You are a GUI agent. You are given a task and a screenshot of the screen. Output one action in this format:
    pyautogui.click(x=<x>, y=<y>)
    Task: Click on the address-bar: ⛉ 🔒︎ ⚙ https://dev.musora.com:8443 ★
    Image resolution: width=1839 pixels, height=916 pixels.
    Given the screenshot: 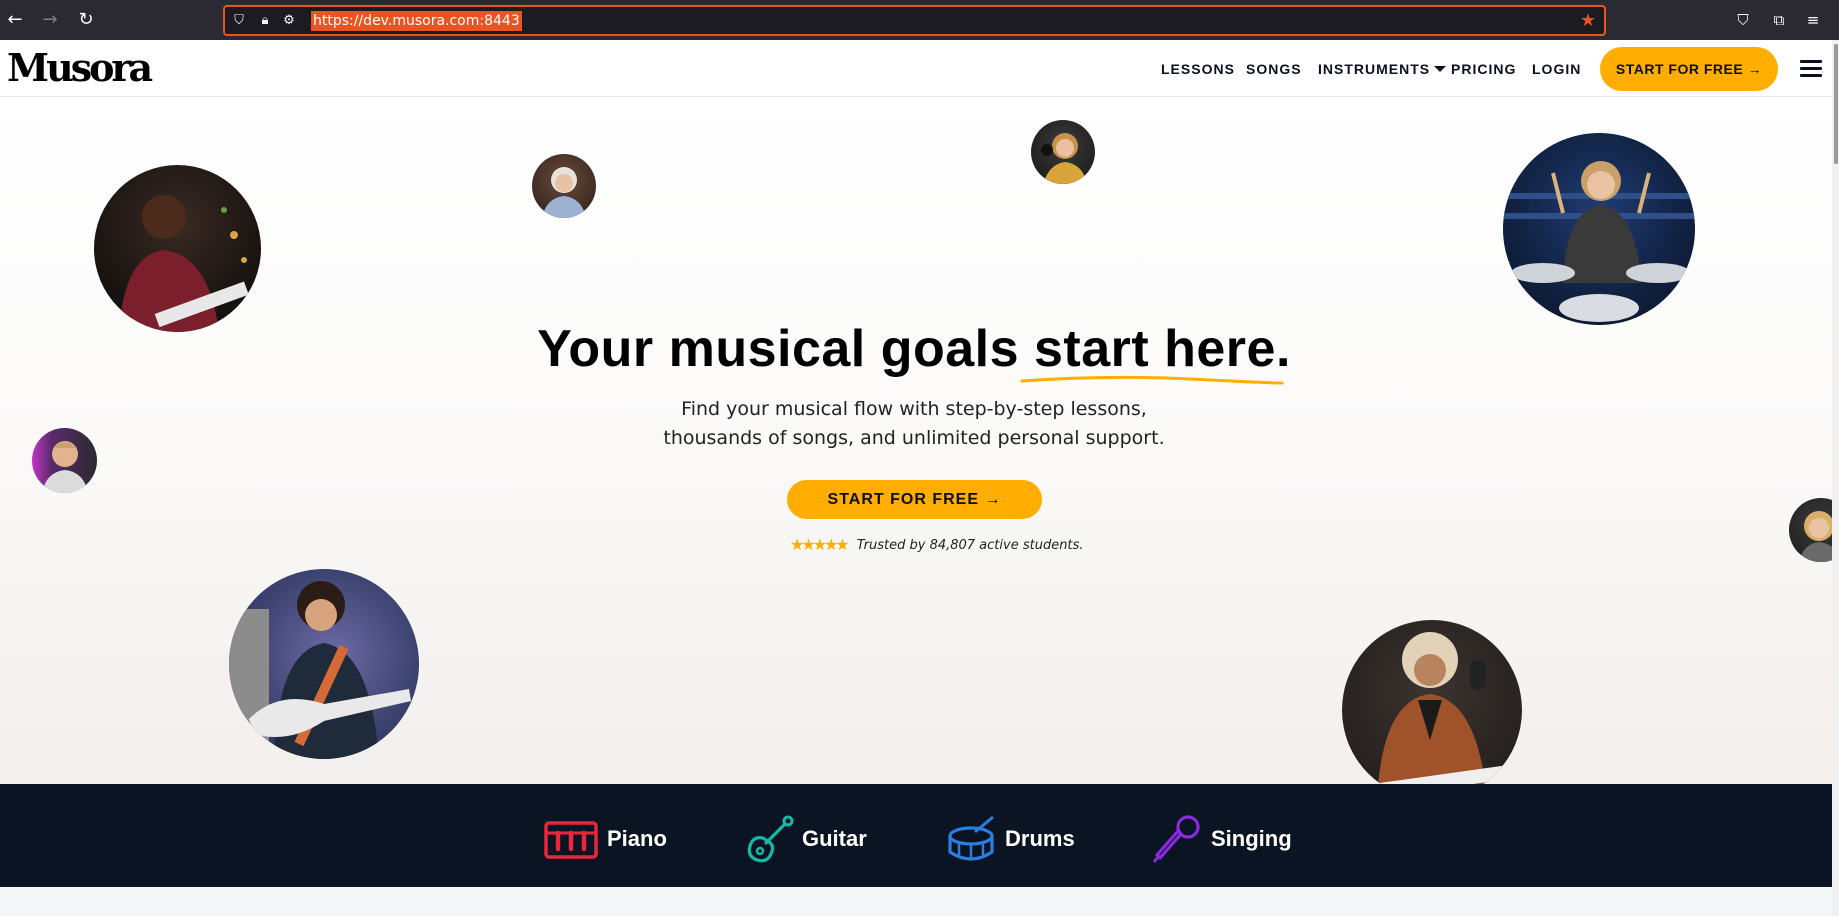 What is the action you would take?
    pyautogui.click(x=914, y=20)
    